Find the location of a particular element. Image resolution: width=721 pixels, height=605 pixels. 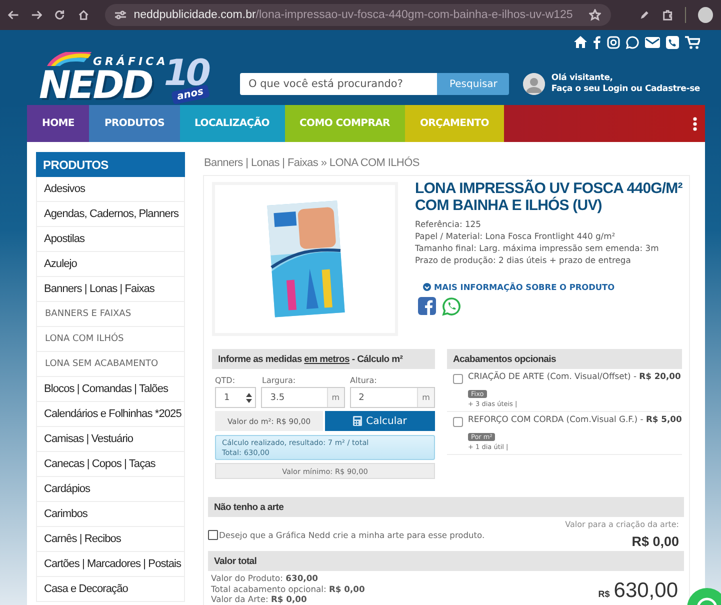

total-currency: R$ is located at coordinates (604, 593).